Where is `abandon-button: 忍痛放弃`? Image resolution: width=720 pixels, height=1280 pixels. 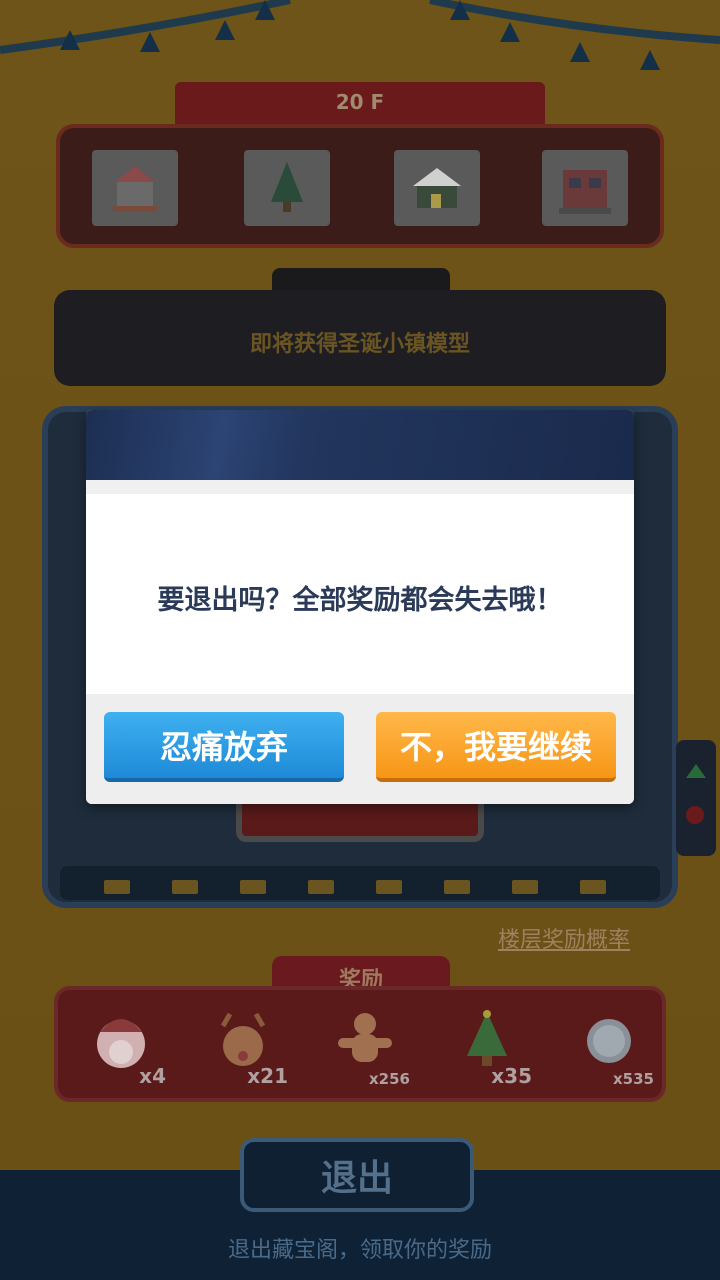 abandon-button: 忍痛放弃 is located at coordinates (224, 747).